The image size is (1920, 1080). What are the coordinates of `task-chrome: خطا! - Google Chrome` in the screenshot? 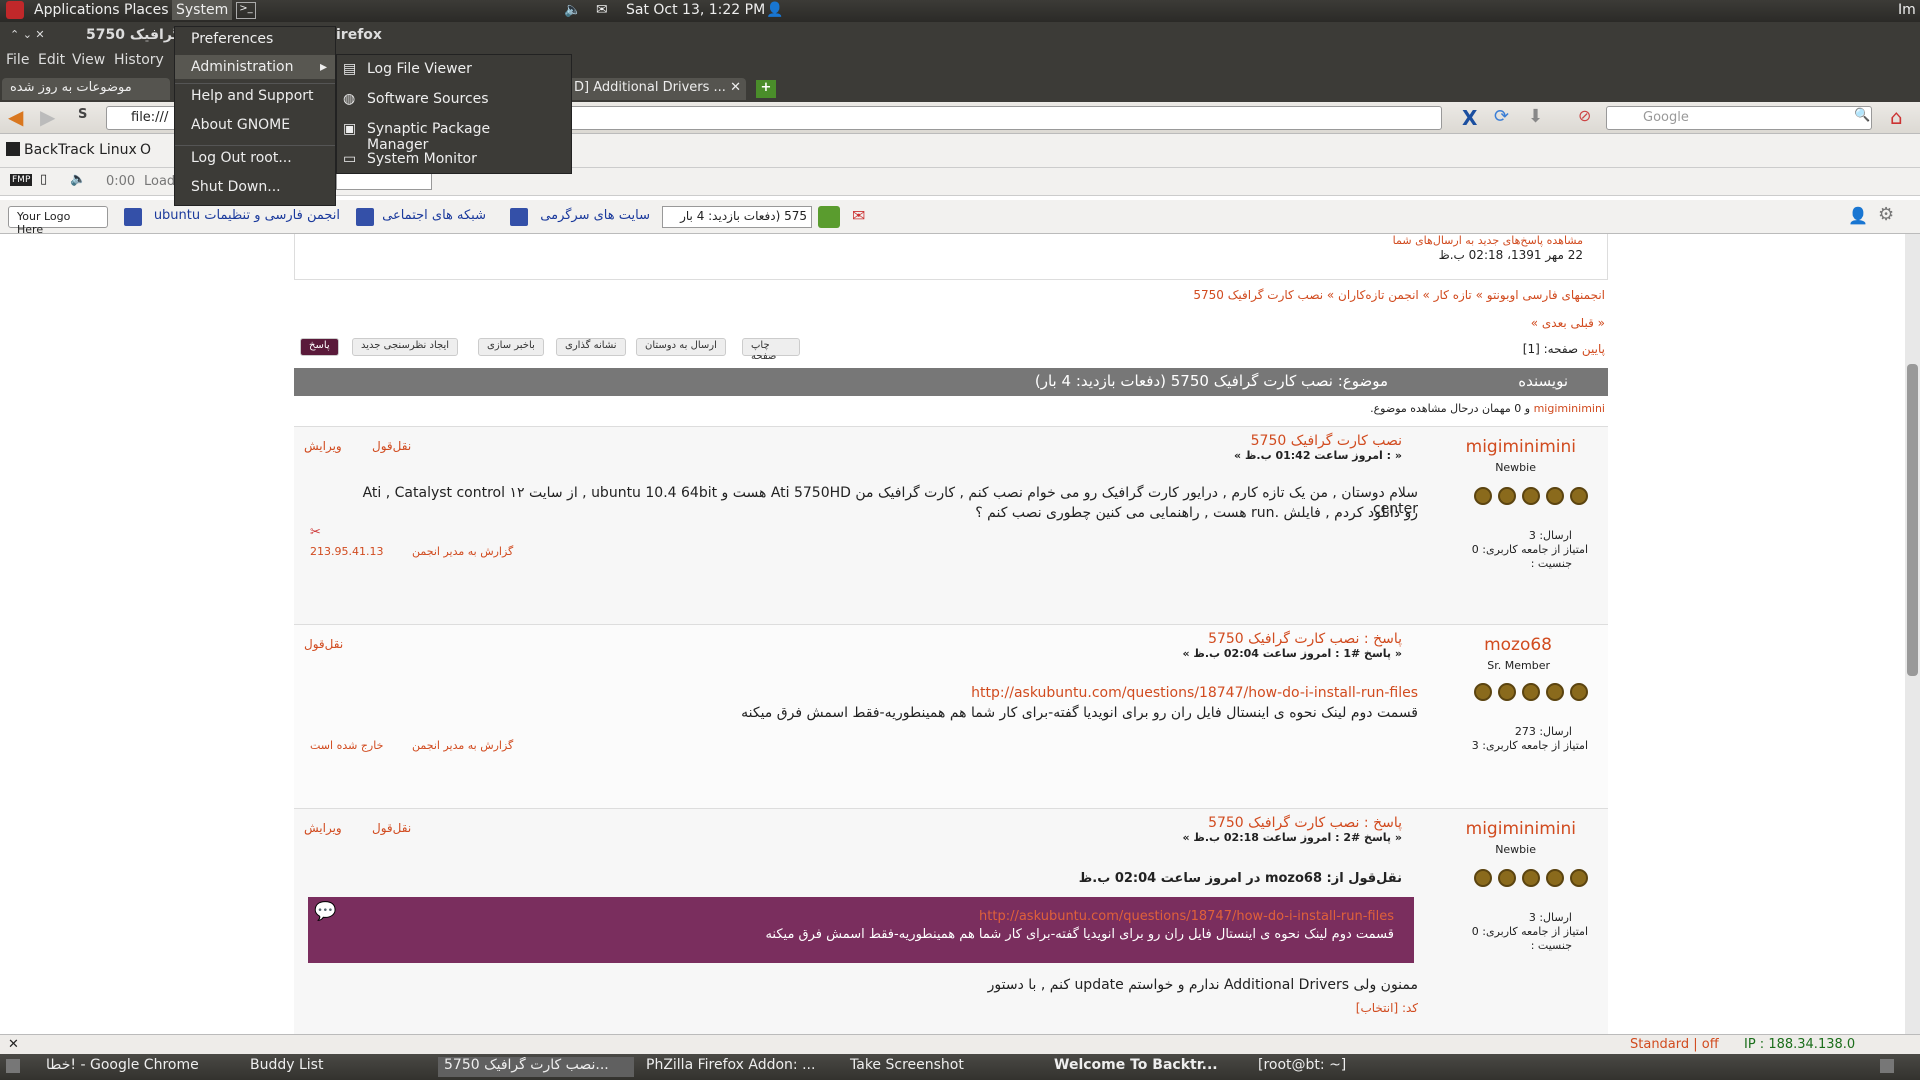 It's located at (140, 1067).